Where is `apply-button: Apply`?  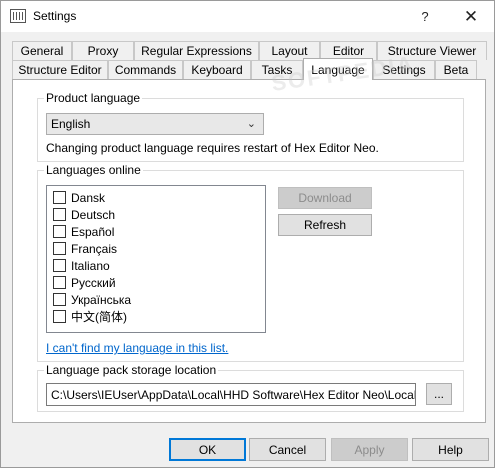
apply-button: Apply is located at coordinates (369, 449).